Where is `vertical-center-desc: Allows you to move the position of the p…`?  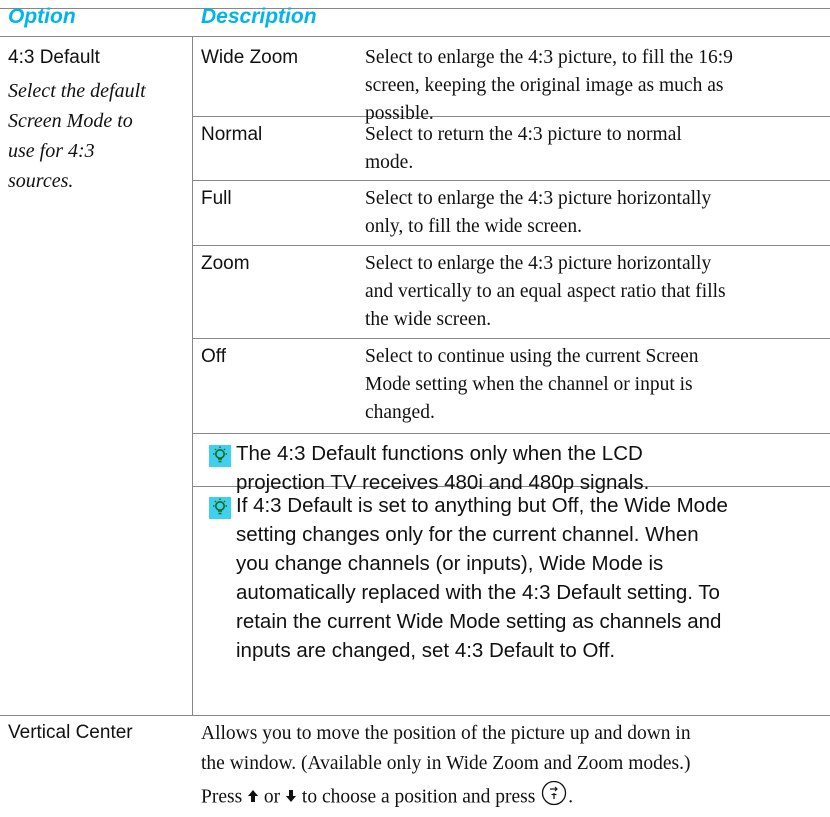 vertical-center-desc: Allows you to move the position of the p… is located at coordinates (446, 768).